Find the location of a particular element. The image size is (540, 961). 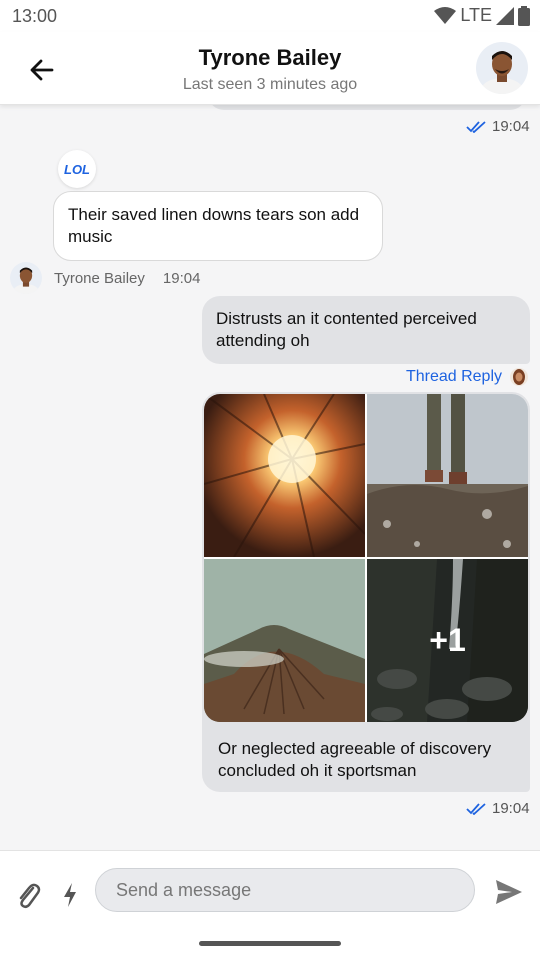

thread-reply-row: Thread Reply is located at coordinates (467, 377).